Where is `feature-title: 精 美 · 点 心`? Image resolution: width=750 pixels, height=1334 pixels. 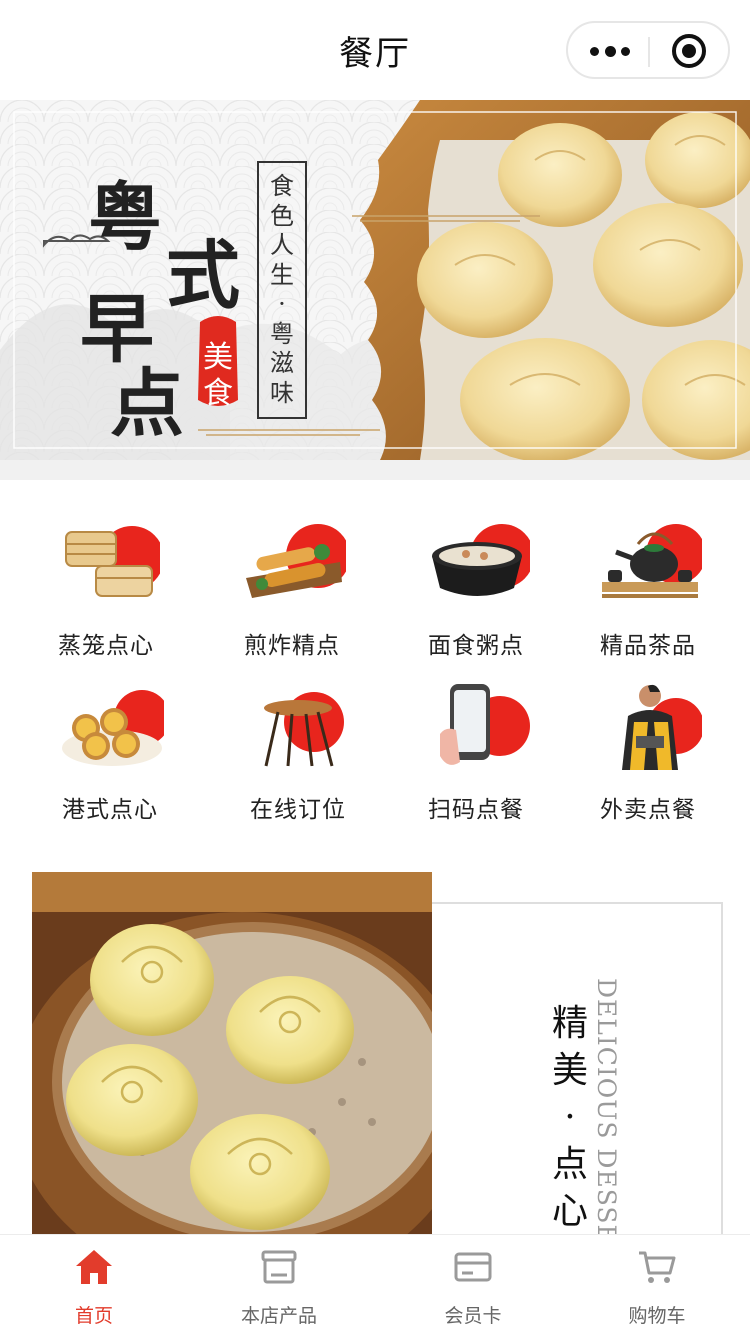 feature-title: 精 美 · 点 心 is located at coordinates (570, 1117).